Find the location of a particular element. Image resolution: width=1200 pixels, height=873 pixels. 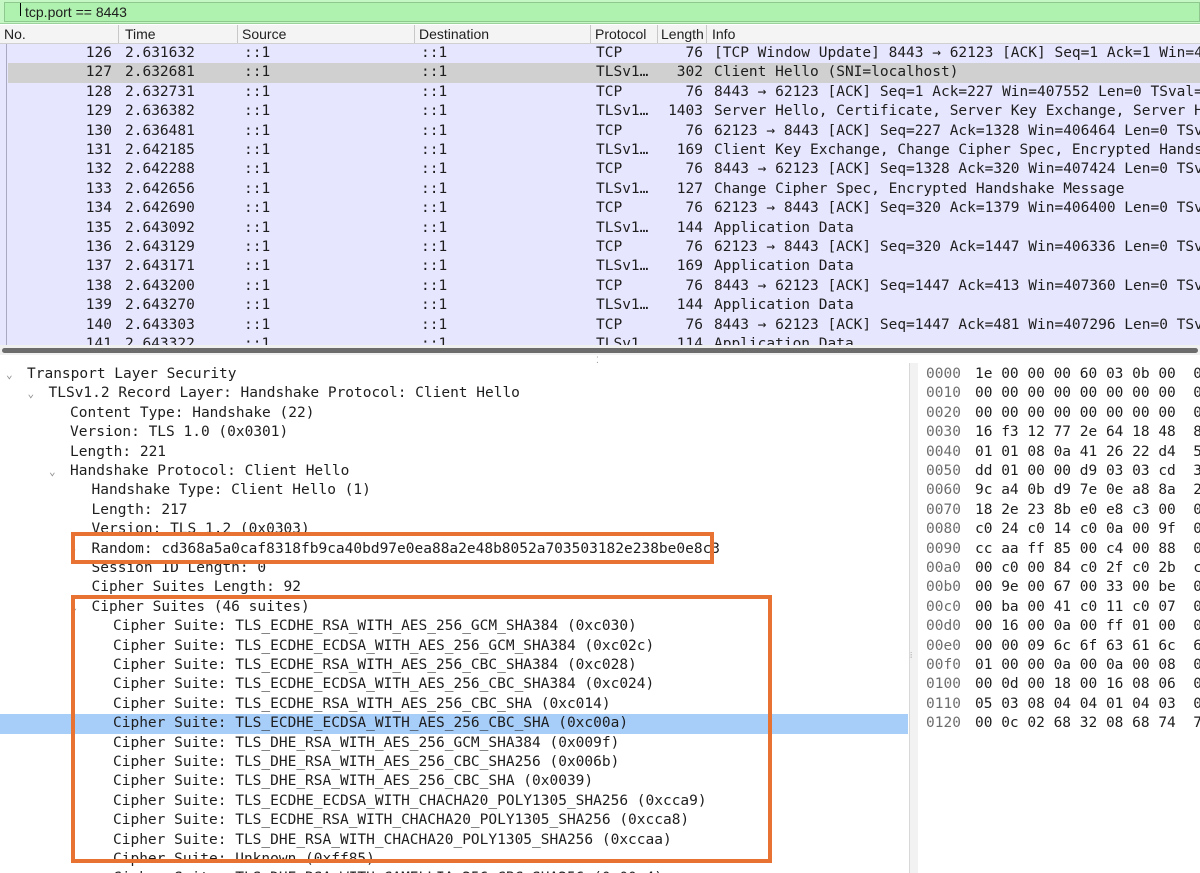

hex-row: 0070 18 2e 23 8b e0 e8 c3 00 00 is located at coordinates (1059, 510).